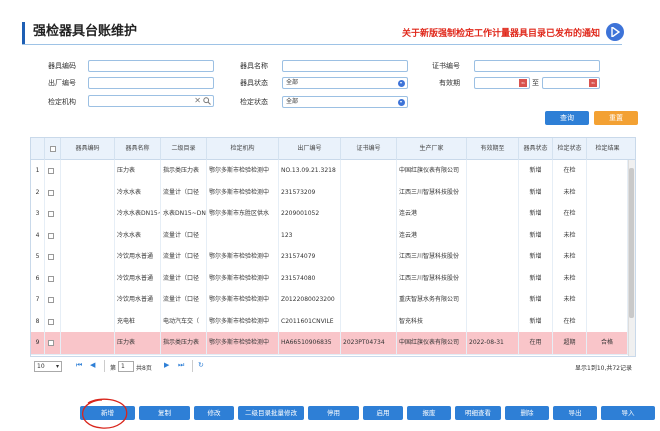  What do you see at coordinates (369, 149) in the screenshot?
I see `header-col: 证书编号` at bounding box center [369, 149].